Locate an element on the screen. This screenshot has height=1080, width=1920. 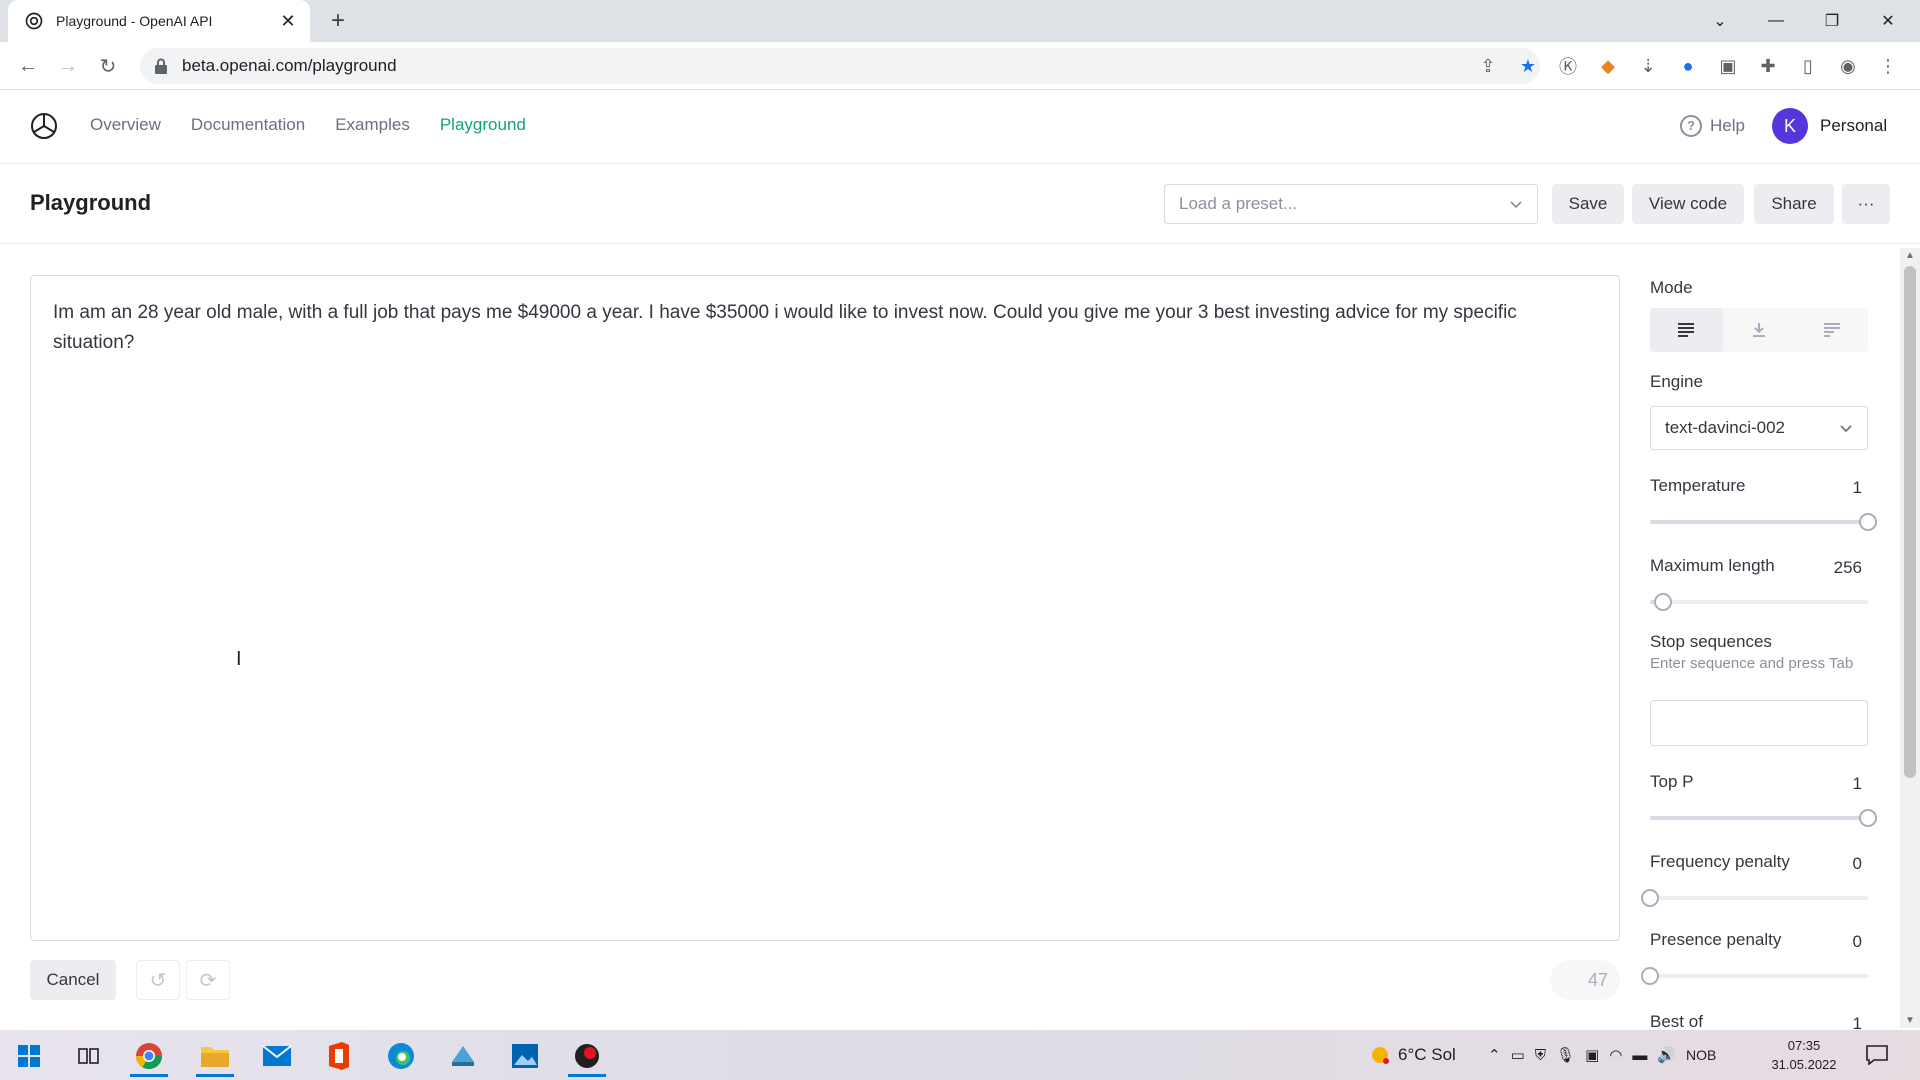
scroll-down-icon: ▼ is located at coordinates (1910, 1020).